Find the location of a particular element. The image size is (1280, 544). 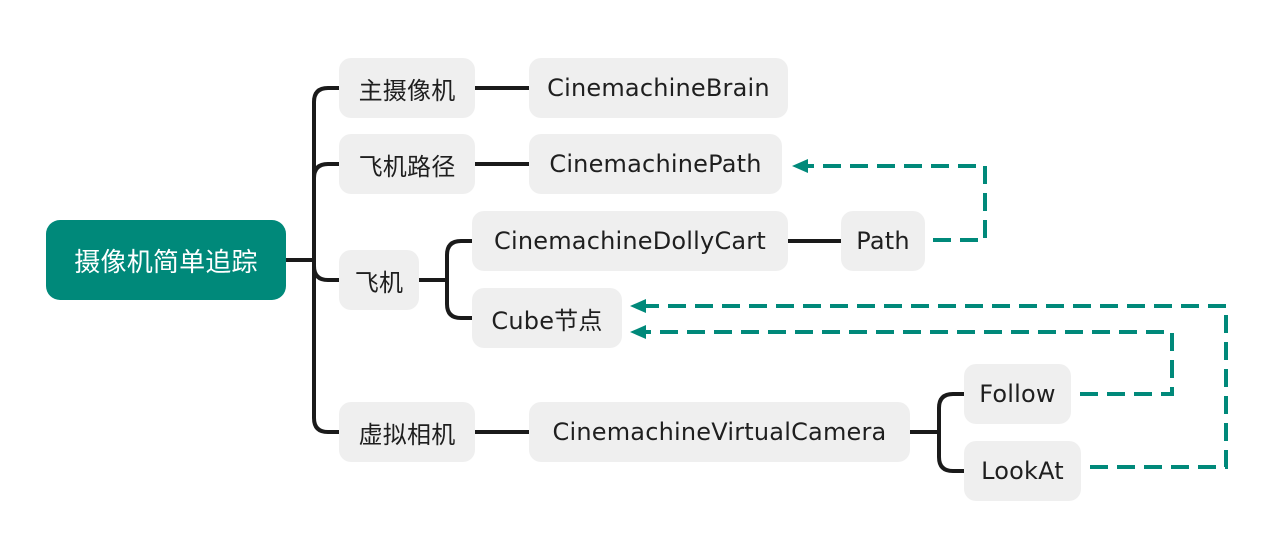

node-label: 飞机路径 is located at coordinates (407, 166).